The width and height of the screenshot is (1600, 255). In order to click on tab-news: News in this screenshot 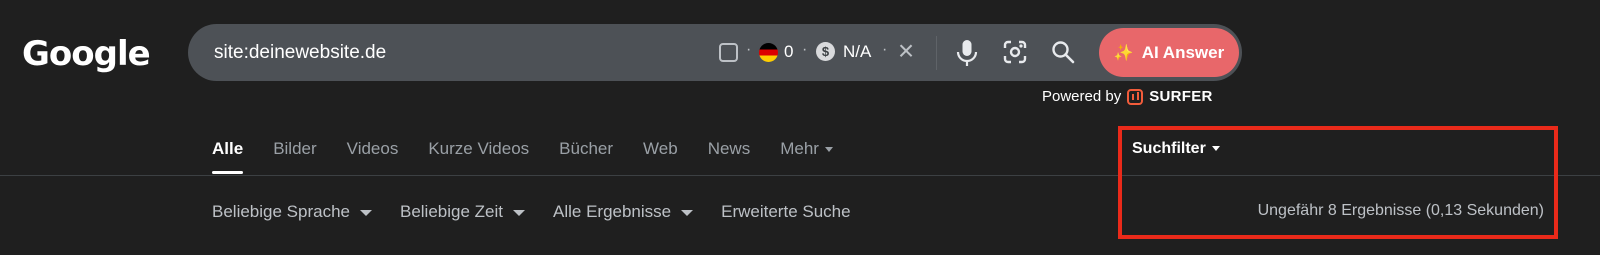, I will do `click(729, 157)`.